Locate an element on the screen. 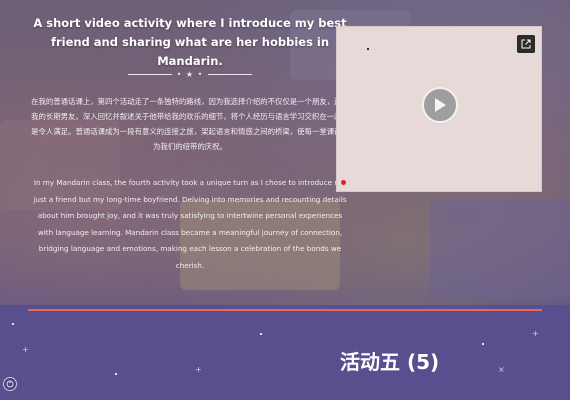 This screenshot has height=400, width=570. video-player is located at coordinates (439, 109).